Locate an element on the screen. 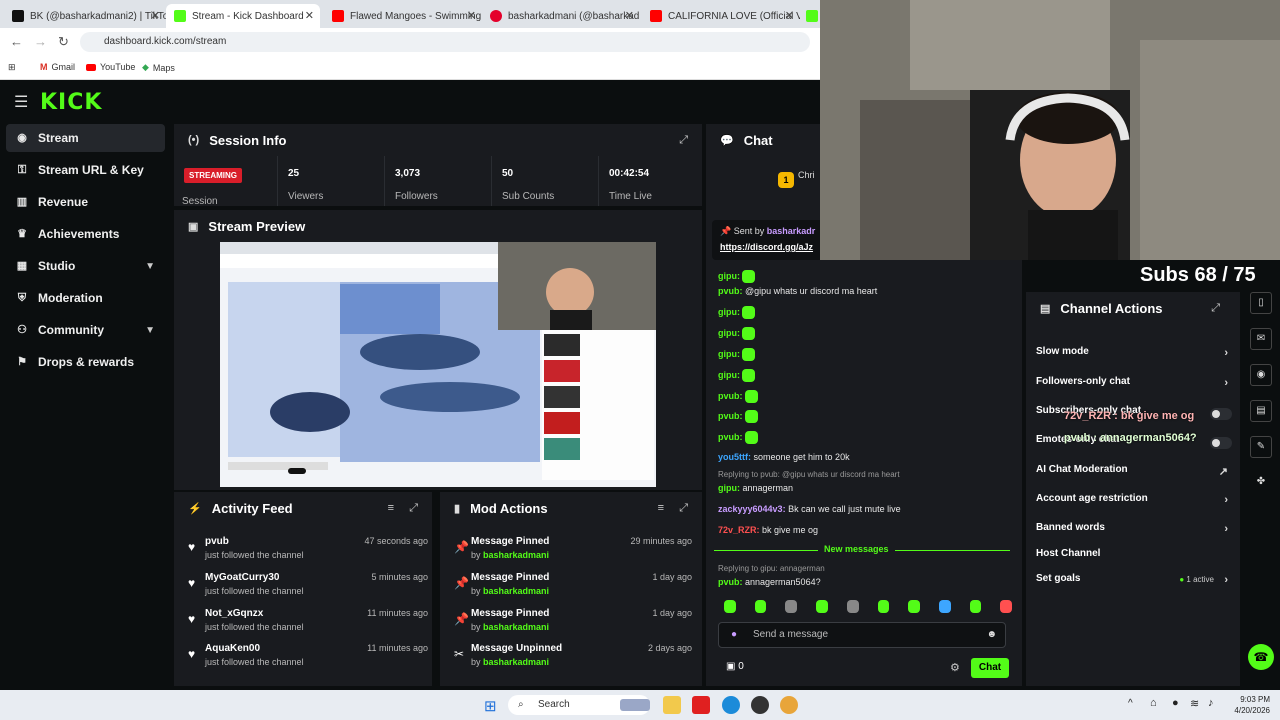  sidebar-item-achievements: ♛ Achievements is located at coordinates (85, 234).